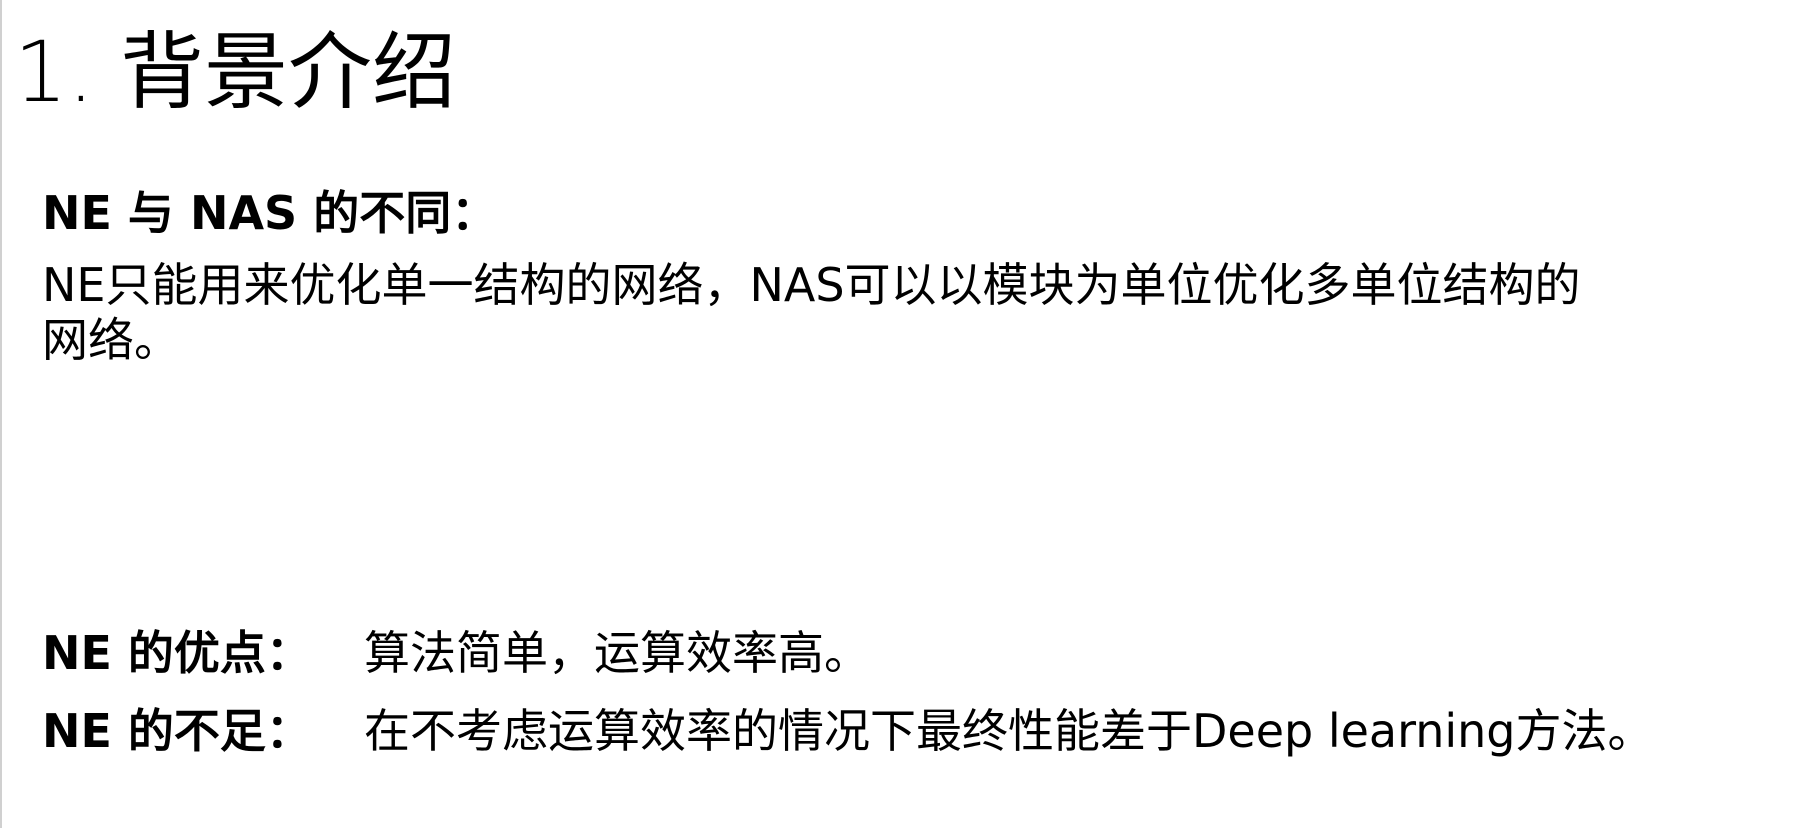 This screenshot has width=1799, height=828. I want to click on slide-title-text: 背景介绍, so click(288, 72).